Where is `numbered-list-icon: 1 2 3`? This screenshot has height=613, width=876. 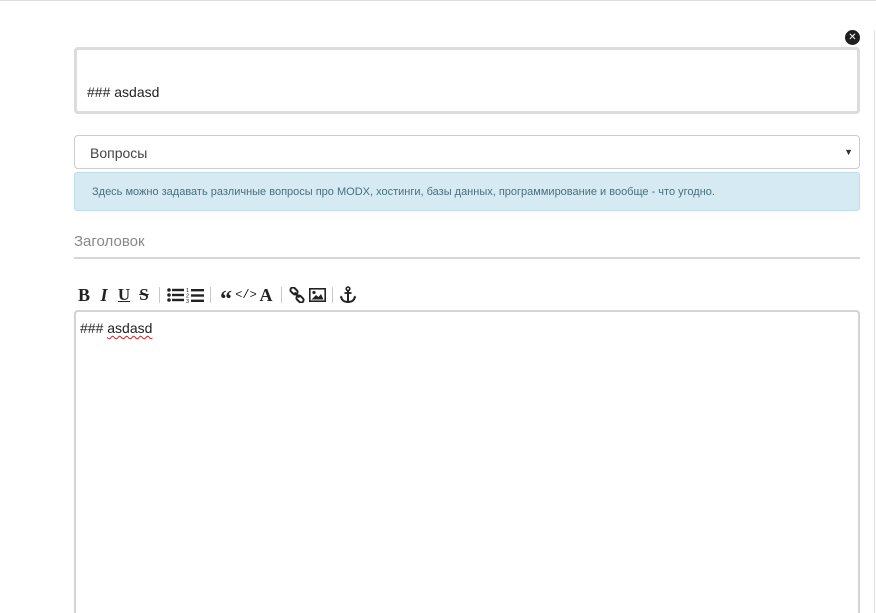
numbered-list-icon: 1 2 3 is located at coordinates (195, 296).